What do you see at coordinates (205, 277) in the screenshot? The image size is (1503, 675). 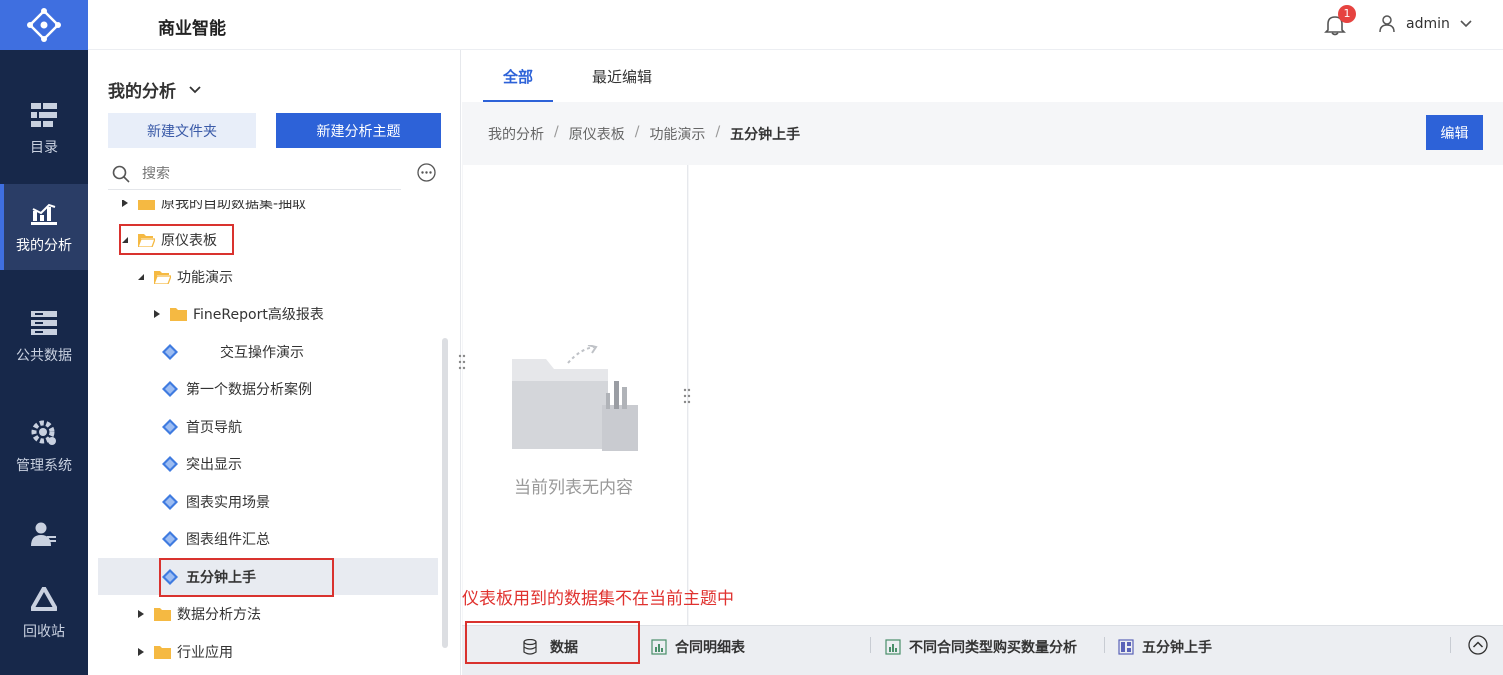 I see `tree-item-label: 功能演示` at bounding box center [205, 277].